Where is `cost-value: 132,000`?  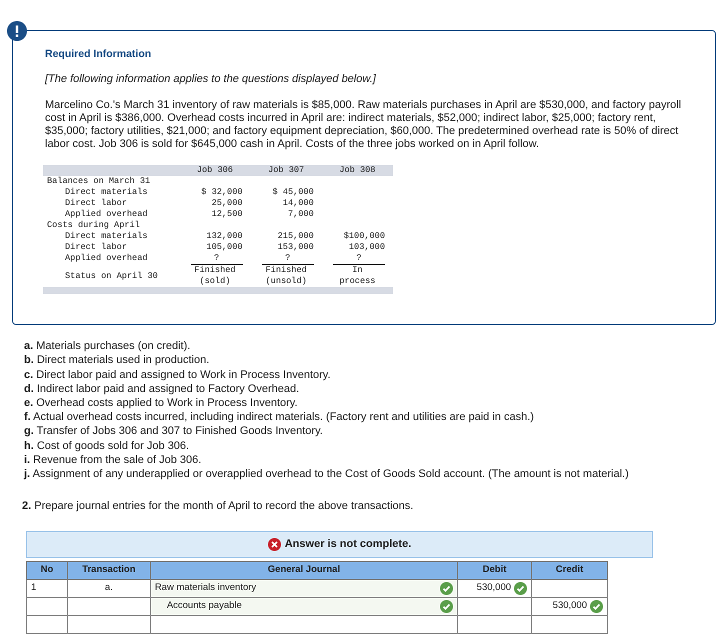 cost-value: 132,000 is located at coordinates (224, 236).